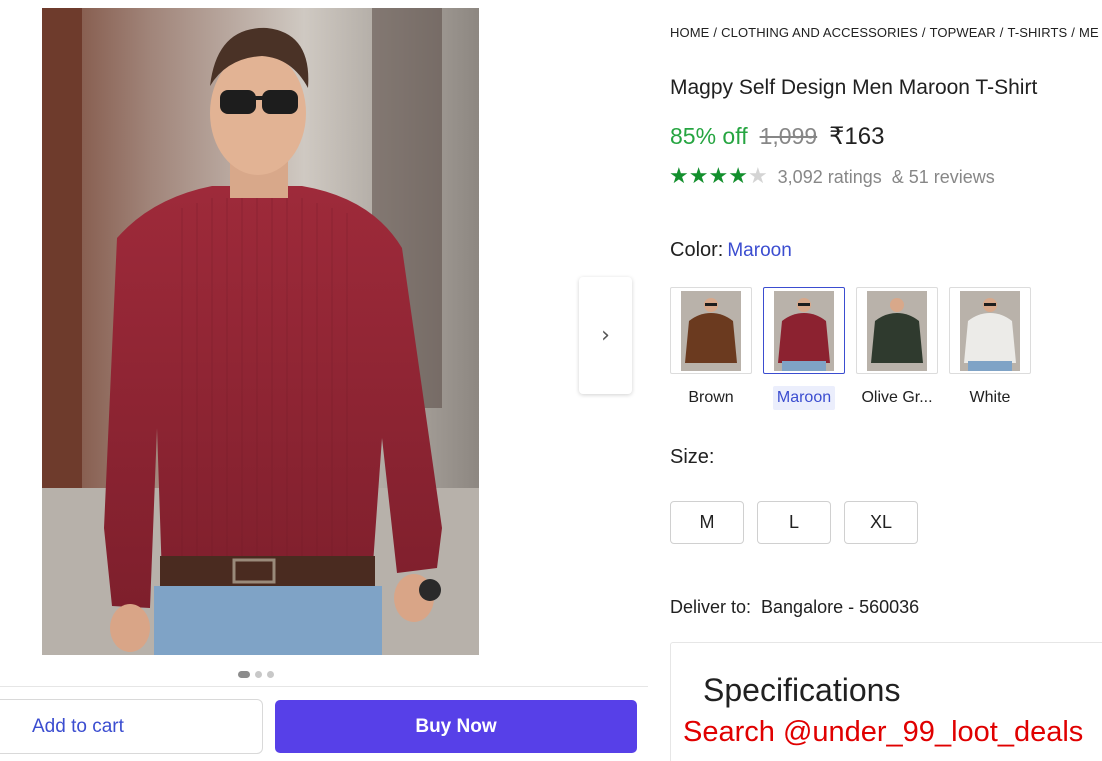 This screenshot has width=1102, height=761. Describe the element at coordinates (883, 732) in the screenshot. I see `promo-watermark-text: Search @under_99_loot_deals` at that location.